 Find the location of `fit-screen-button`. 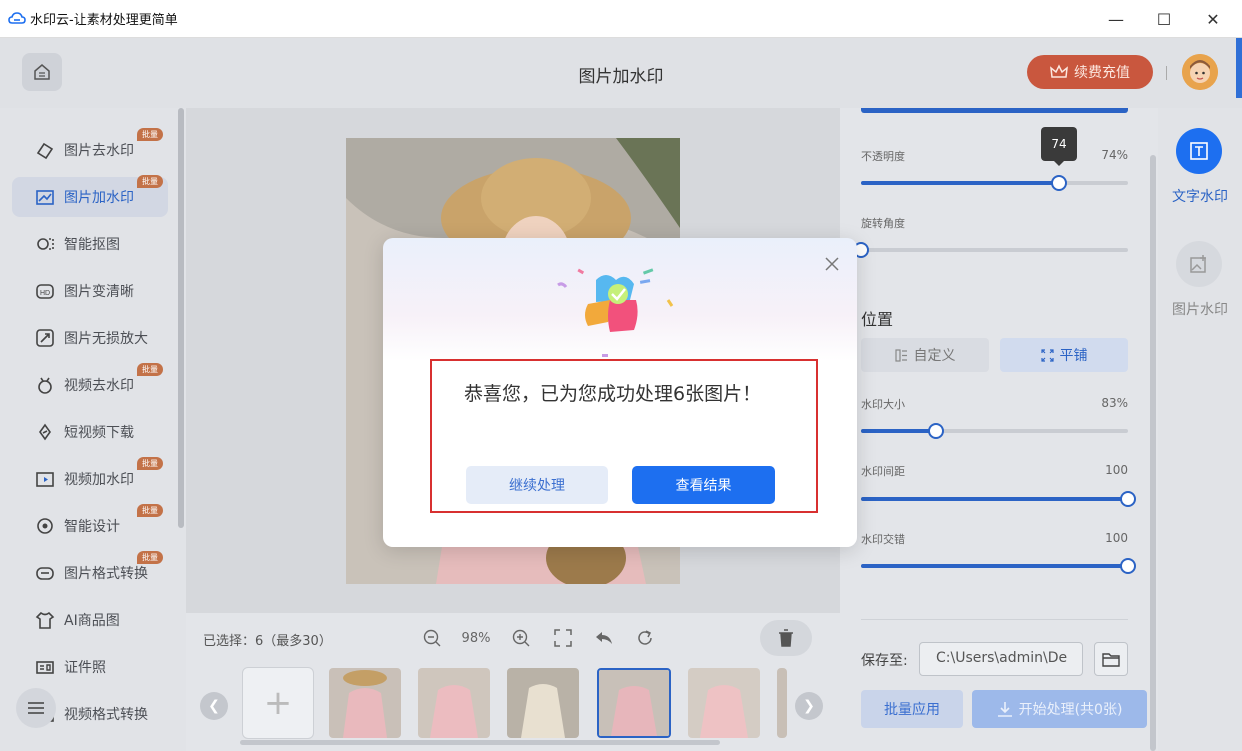

fit-screen-button is located at coordinates (563, 638).